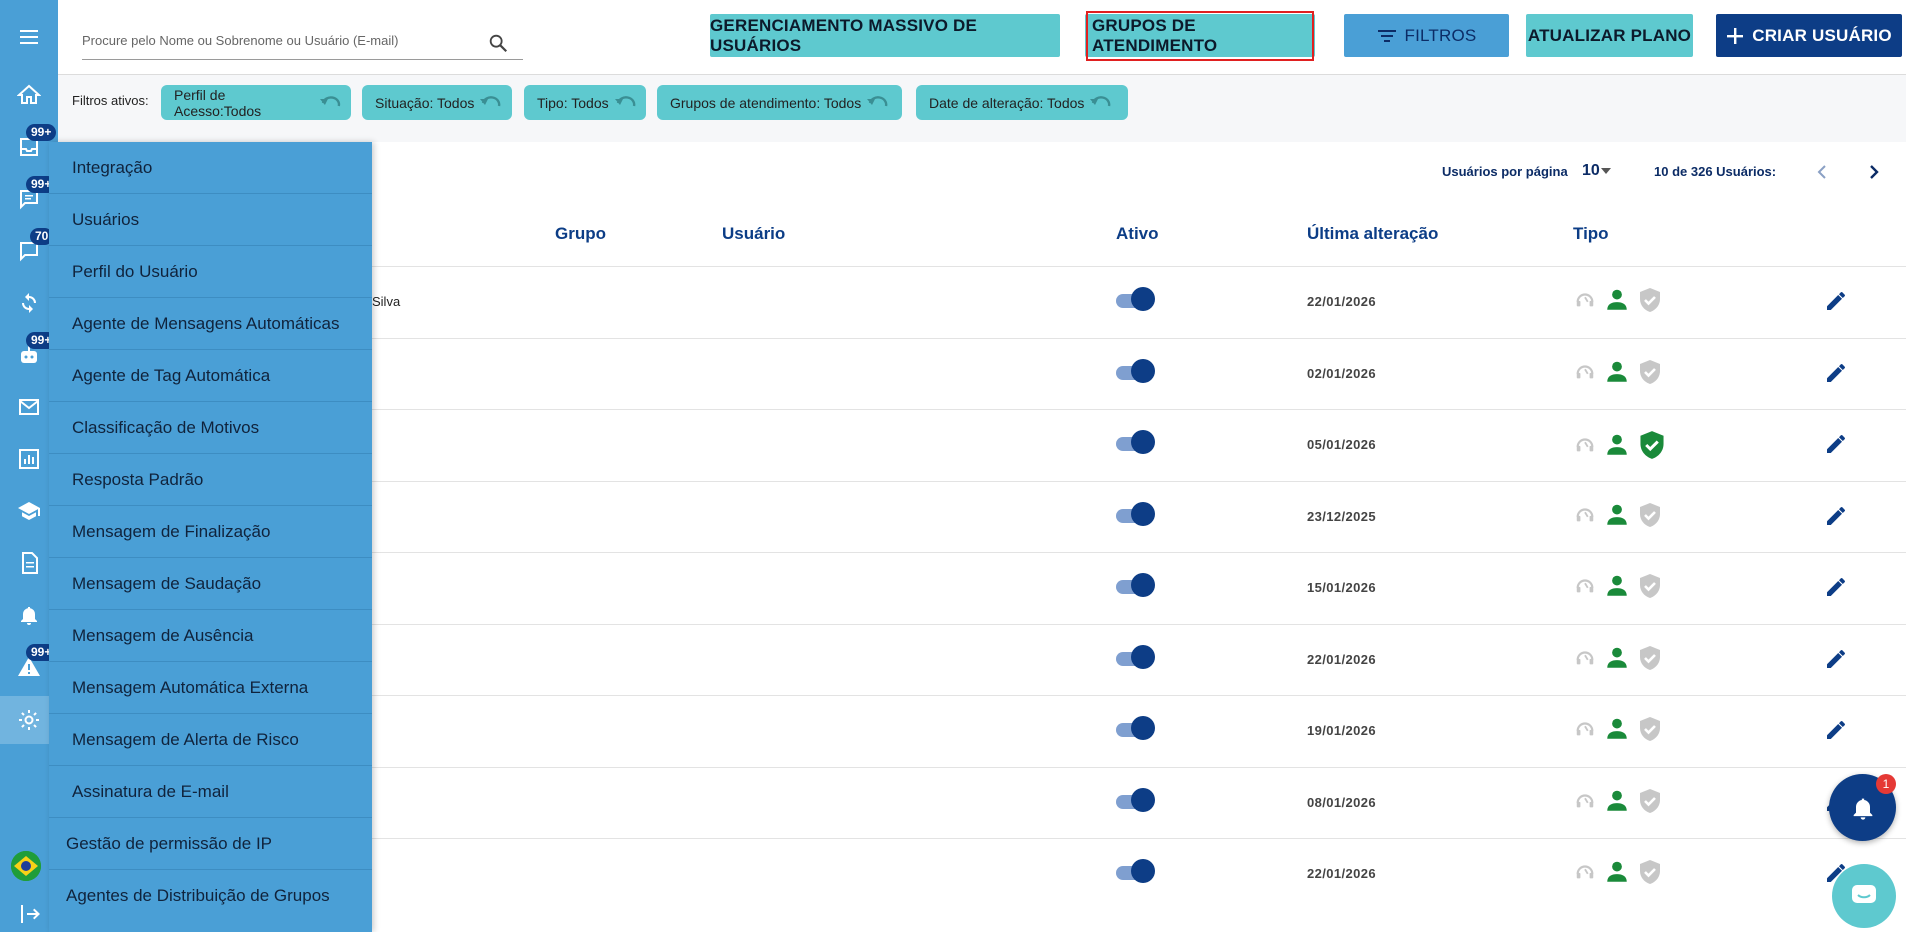 Image resolution: width=1906 pixels, height=932 pixels. What do you see at coordinates (1372, 234) in the screenshot?
I see `header-last-change: Última alteração` at bounding box center [1372, 234].